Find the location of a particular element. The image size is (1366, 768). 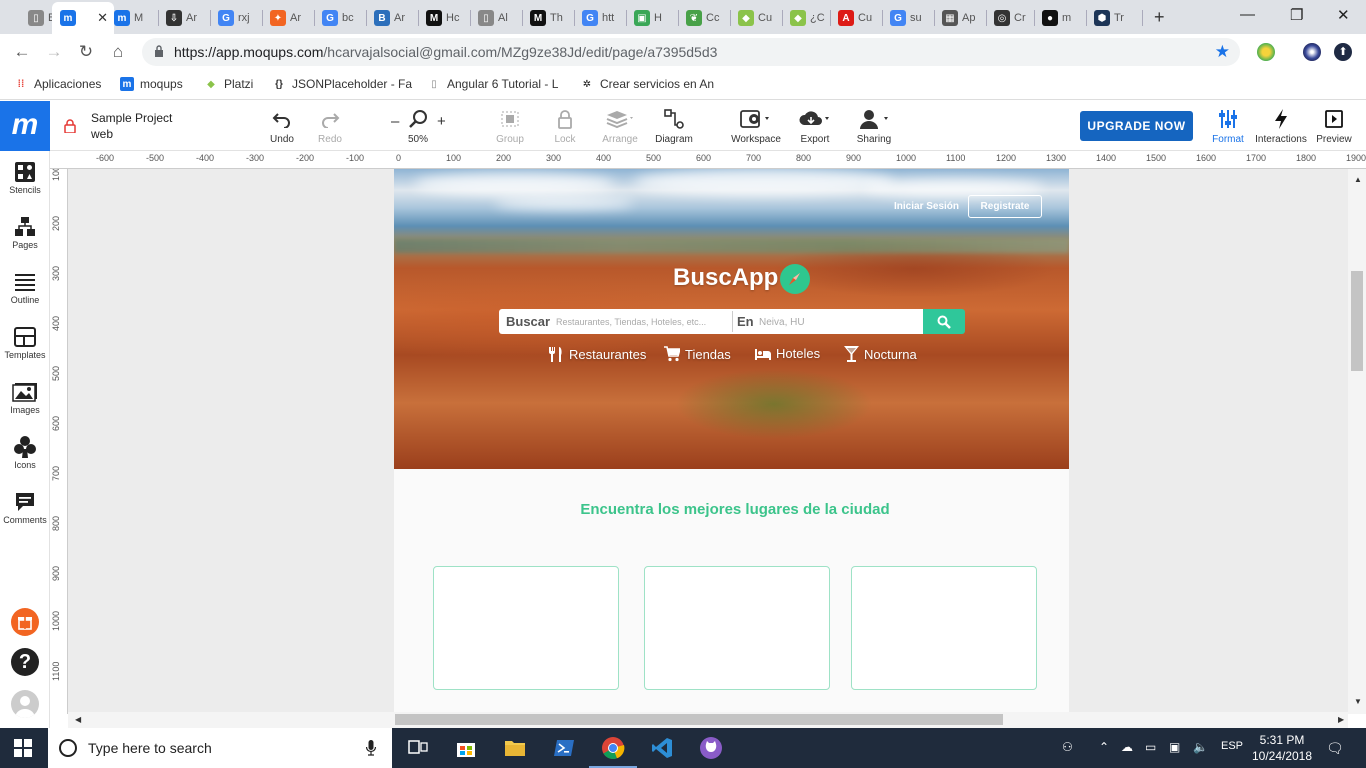

browser-tab: m ✕ is located at coordinates (83, 18).